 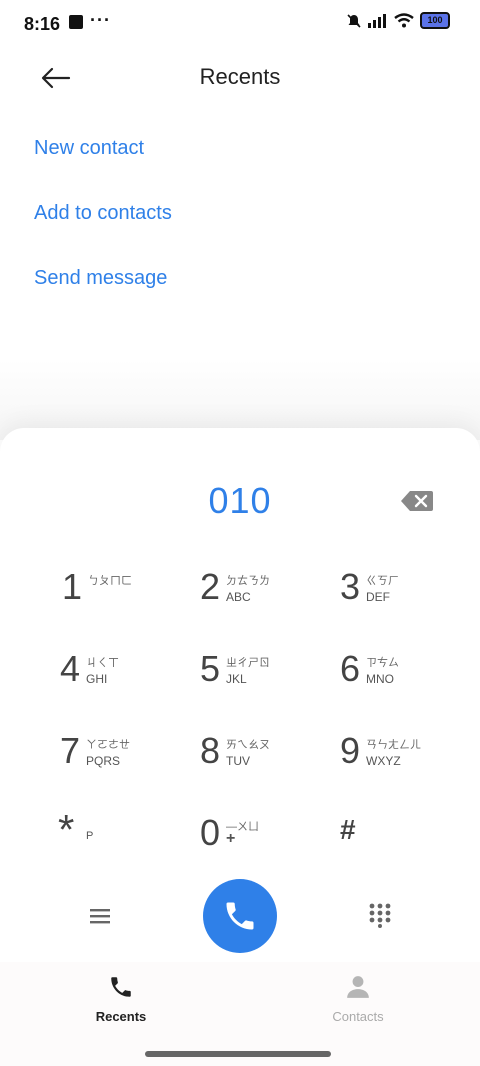 I want to click on notification-square-icon, so click(x=76, y=22).